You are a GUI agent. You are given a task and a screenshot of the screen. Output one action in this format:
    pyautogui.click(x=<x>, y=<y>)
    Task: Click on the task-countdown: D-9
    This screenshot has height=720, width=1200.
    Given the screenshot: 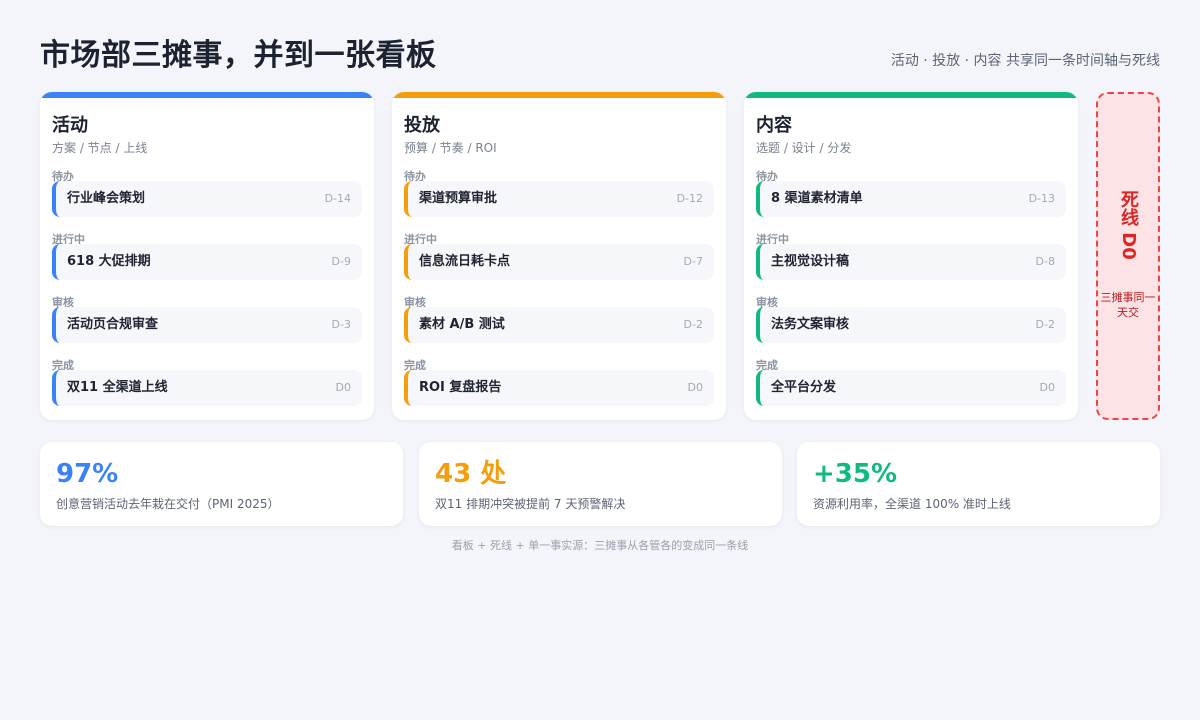 What is the action you would take?
    pyautogui.click(x=341, y=261)
    